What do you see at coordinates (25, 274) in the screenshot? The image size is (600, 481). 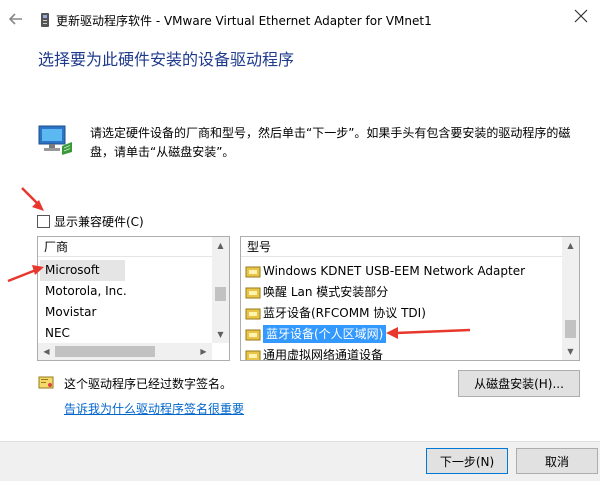 I see `annotation-arrow-manufacturer` at bounding box center [25, 274].